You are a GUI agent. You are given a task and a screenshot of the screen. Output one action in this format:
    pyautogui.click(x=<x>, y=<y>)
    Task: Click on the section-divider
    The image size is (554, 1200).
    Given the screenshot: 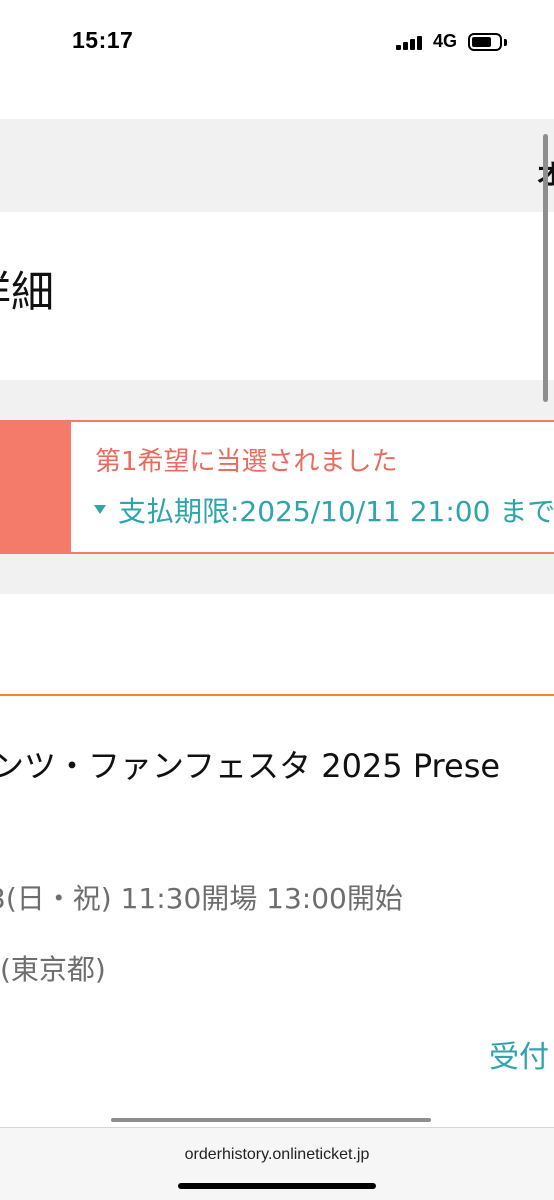 What is the action you would take?
    pyautogui.click(x=277, y=695)
    